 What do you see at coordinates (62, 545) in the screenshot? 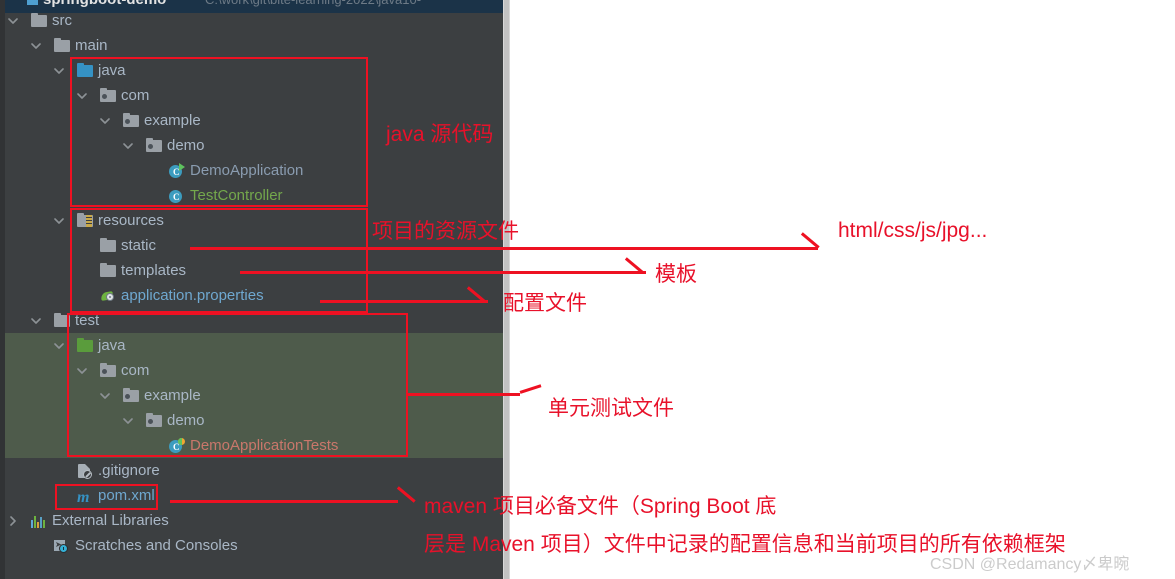
I see `scratches-icon: ➤` at bounding box center [62, 545].